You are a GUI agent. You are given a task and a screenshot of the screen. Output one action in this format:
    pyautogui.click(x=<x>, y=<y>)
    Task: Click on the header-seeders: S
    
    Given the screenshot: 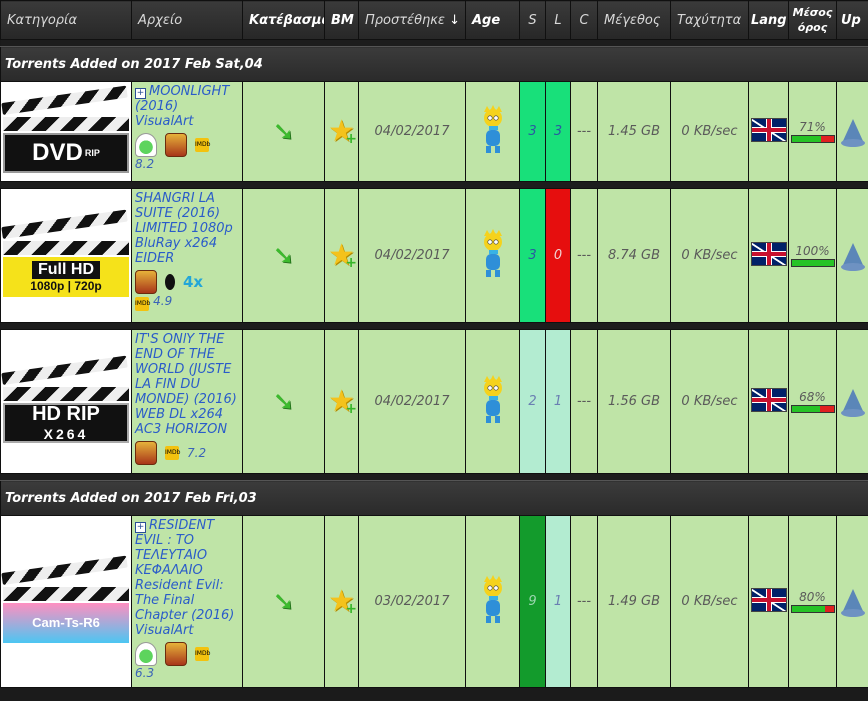 What is the action you would take?
    pyautogui.click(x=532, y=20)
    